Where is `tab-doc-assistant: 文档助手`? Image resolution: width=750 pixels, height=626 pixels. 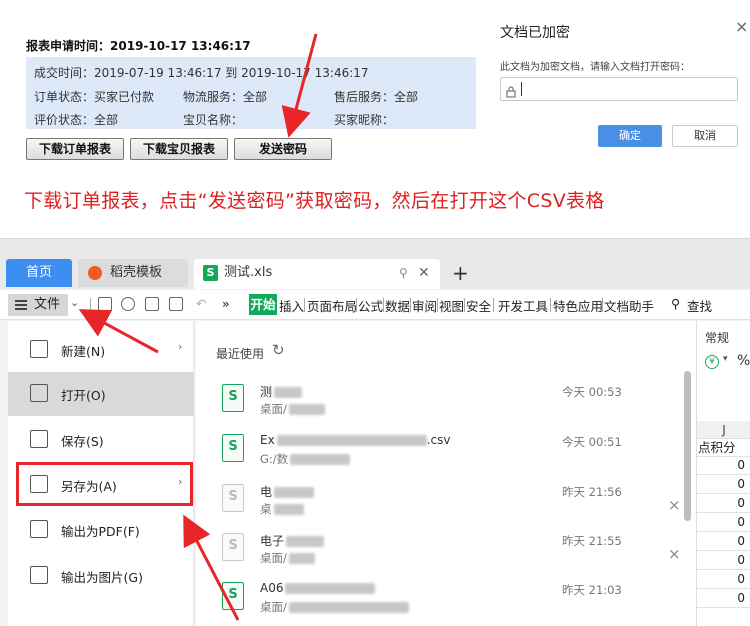 tab-doc-assistant: 文档助手 is located at coordinates (629, 305).